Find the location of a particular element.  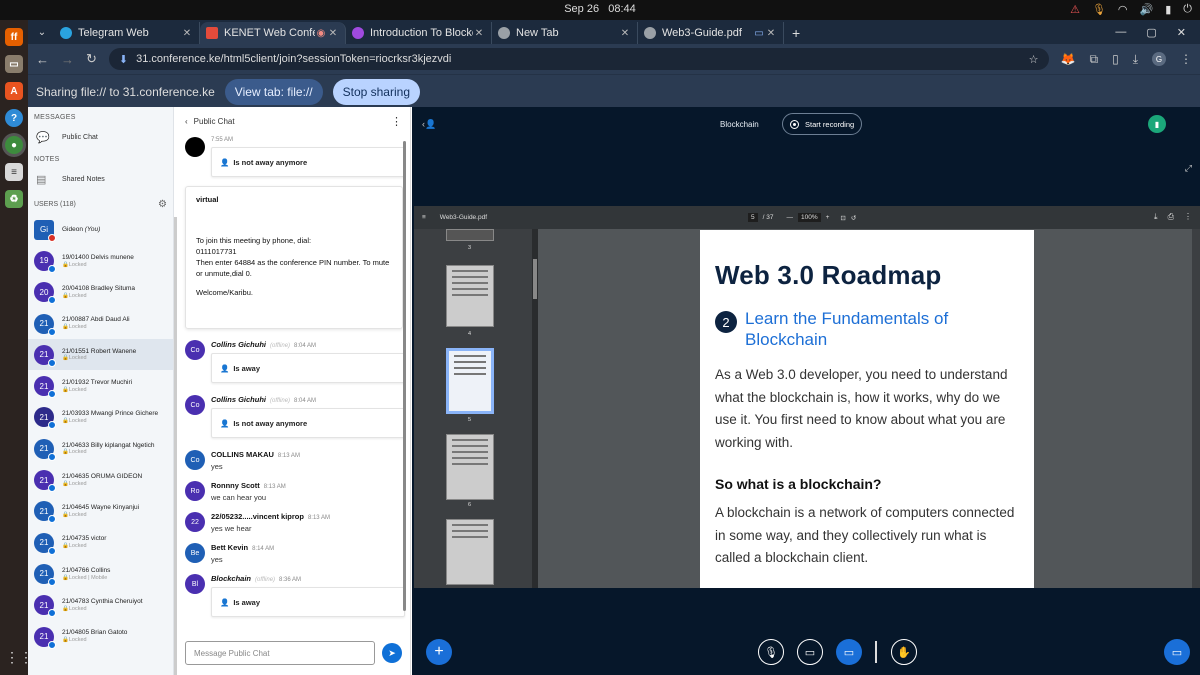

gear-icon: ⚙ is located at coordinates (162, 204).